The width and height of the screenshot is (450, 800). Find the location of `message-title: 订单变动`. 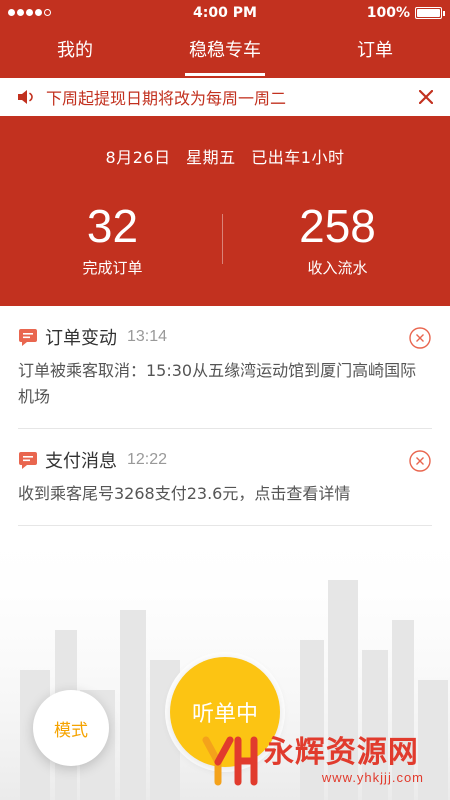

message-title: 订单变动 is located at coordinates (81, 338).